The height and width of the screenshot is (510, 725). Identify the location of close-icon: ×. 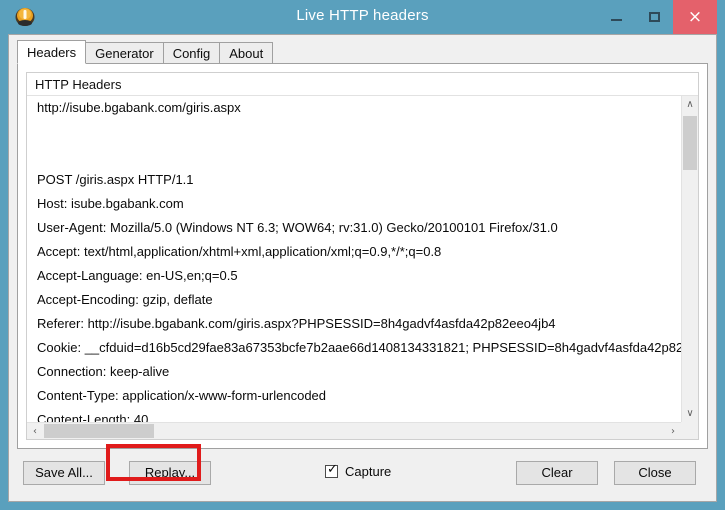
(695, 17).